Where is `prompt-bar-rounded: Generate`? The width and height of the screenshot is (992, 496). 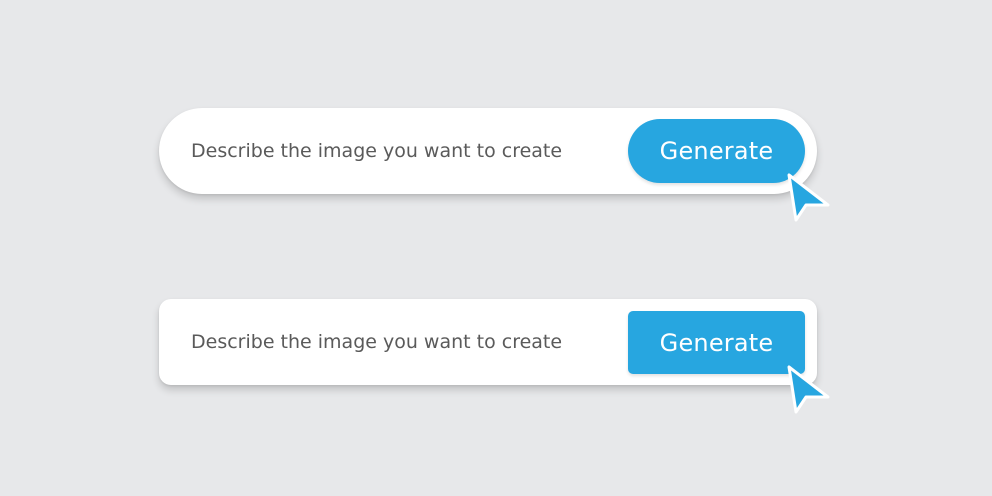 prompt-bar-rounded: Generate is located at coordinates (488, 151).